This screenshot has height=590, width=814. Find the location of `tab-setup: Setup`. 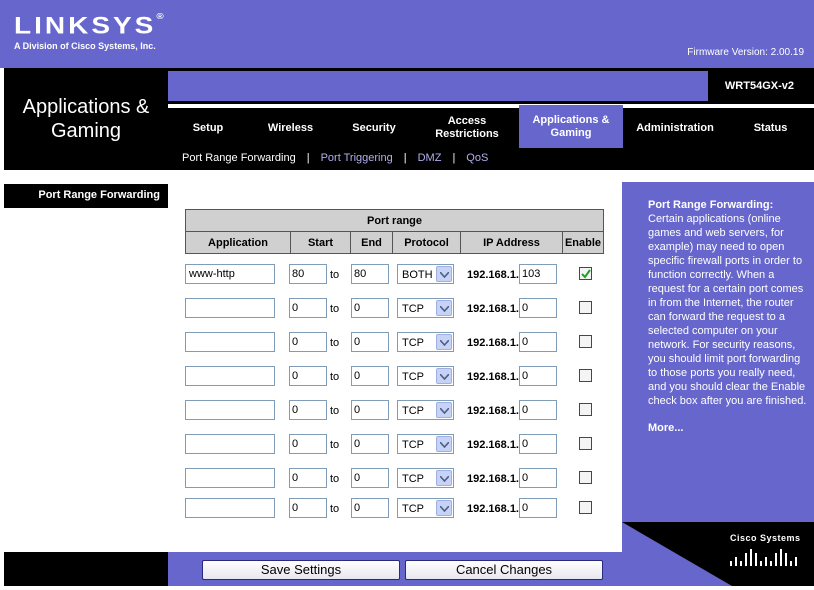

tab-setup: Setup is located at coordinates (208, 128).